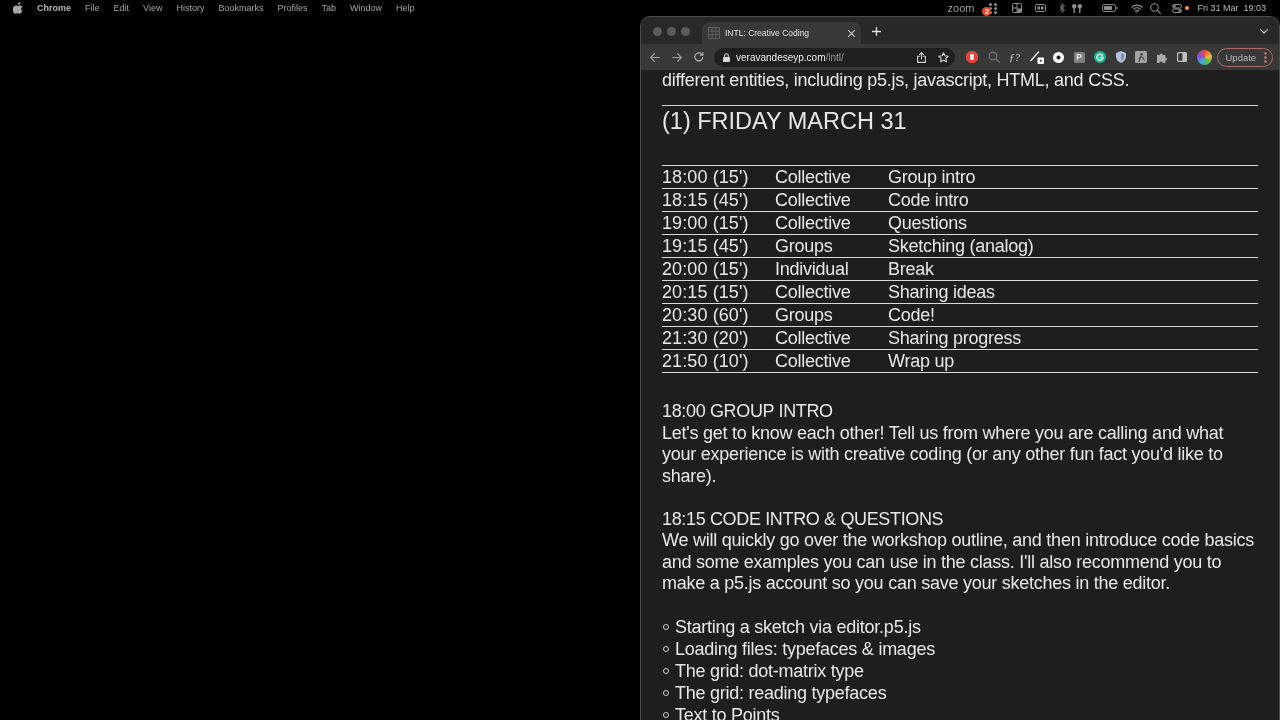 This screenshot has width=1280, height=720. What do you see at coordinates (1156, 8) in the screenshot?
I see `search-icon` at bounding box center [1156, 8].